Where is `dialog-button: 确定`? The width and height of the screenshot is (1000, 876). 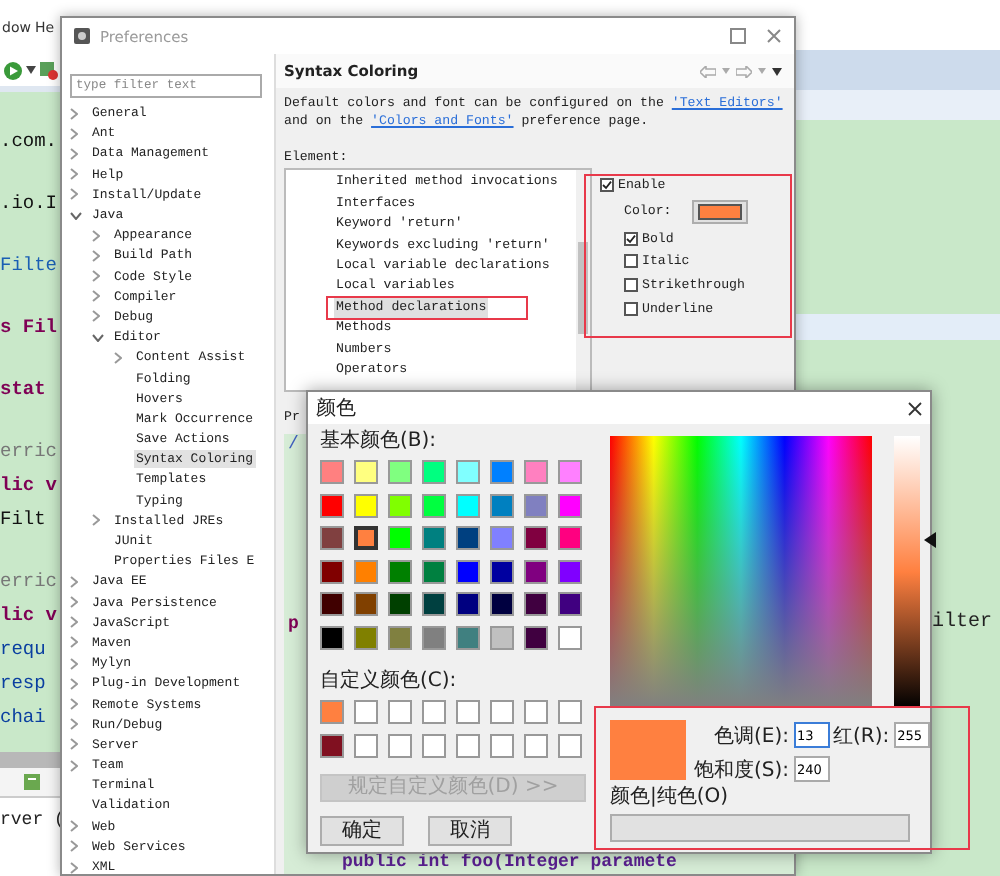
dialog-button: 确定 is located at coordinates (362, 831).